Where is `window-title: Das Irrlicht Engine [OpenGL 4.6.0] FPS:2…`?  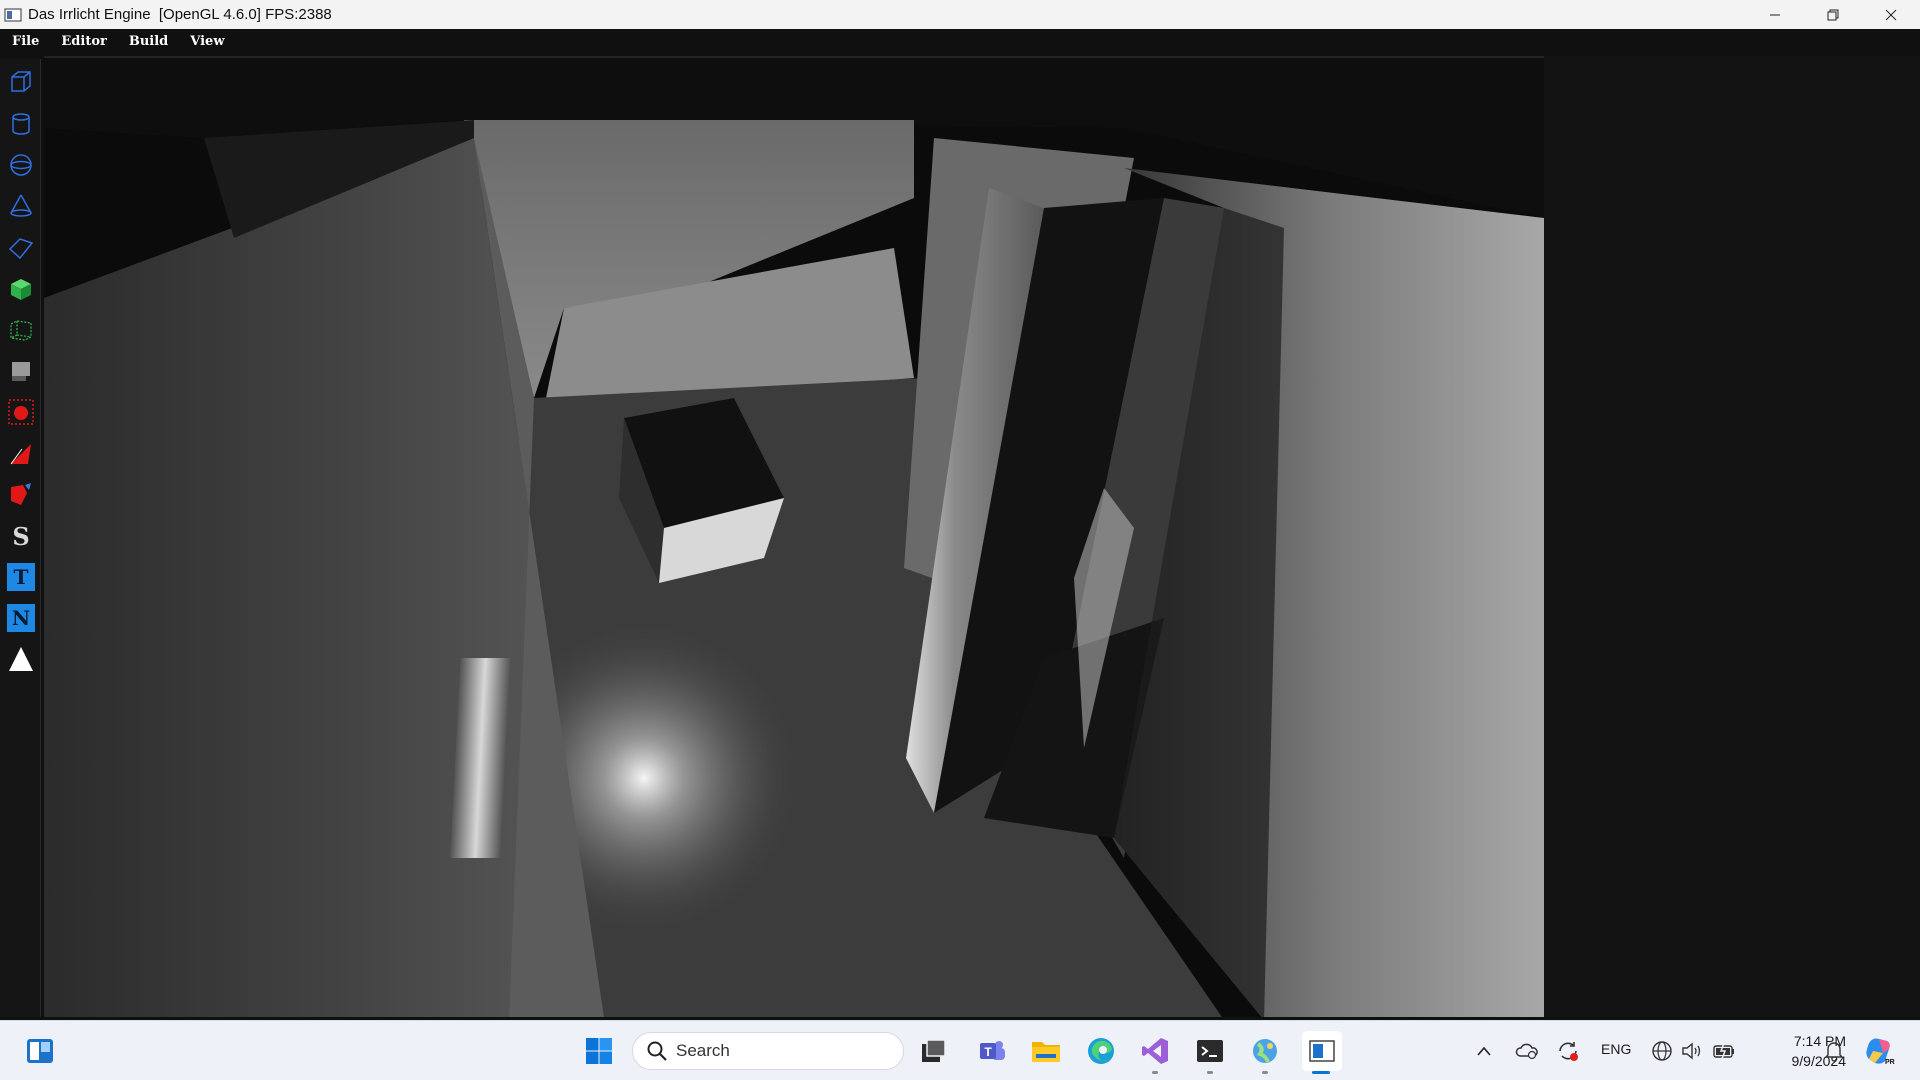
window-title: Das Irrlicht Engine [OpenGL 4.6.0] FPS:2… is located at coordinates (180, 14).